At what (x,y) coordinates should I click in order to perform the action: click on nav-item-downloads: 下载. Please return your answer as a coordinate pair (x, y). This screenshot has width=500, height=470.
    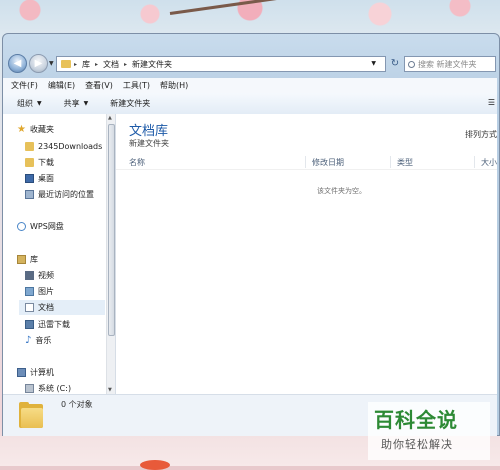
    Looking at the image, I should click on (39, 162).